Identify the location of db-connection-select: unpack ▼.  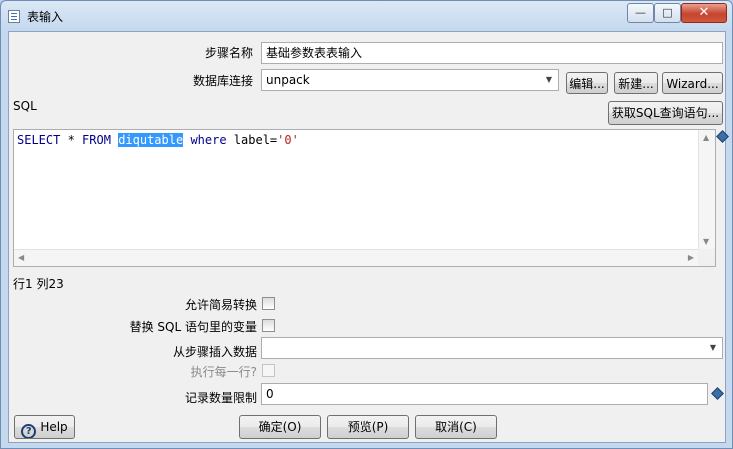
(410, 80).